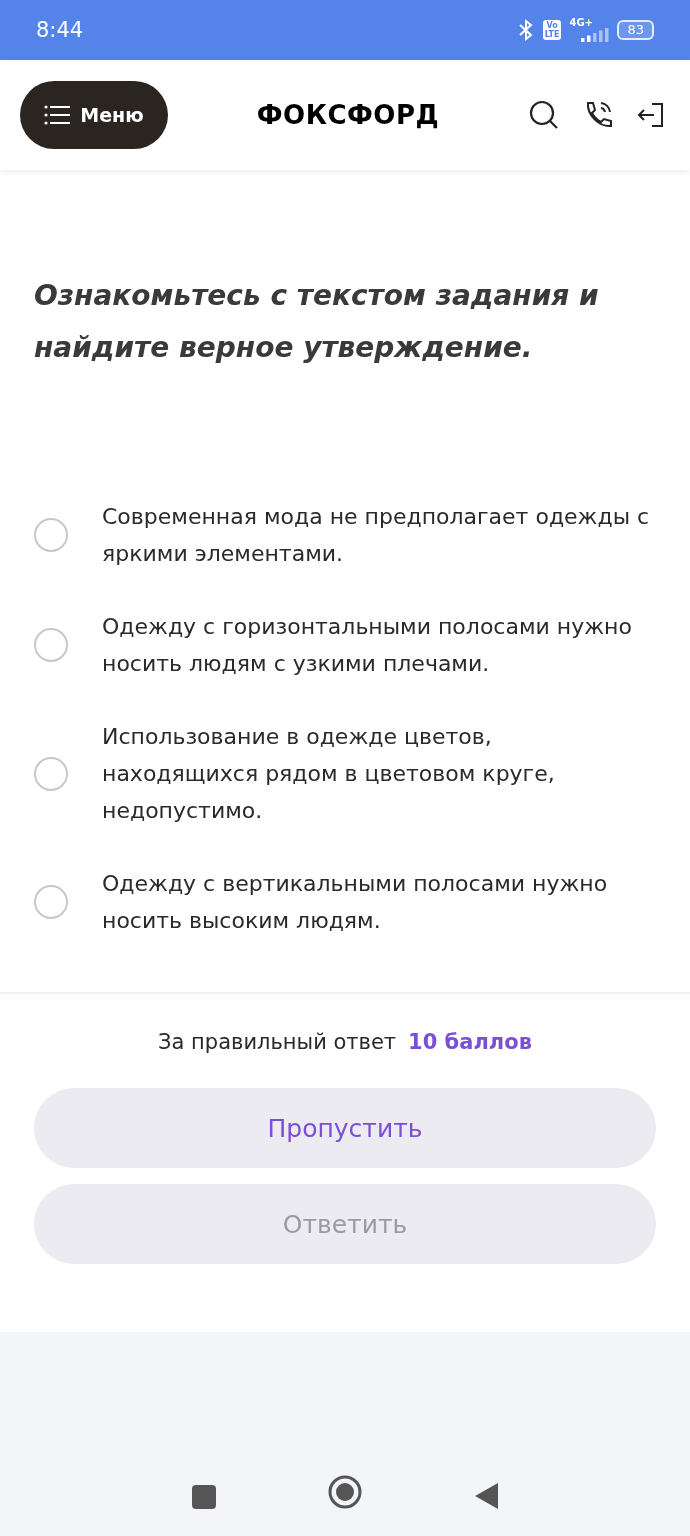 The height and width of the screenshot is (1536, 690). What do you see at coordinates (635, 30) in the screenshot?
I see `battery-indicator: 83` at bounding box center [635, 30].